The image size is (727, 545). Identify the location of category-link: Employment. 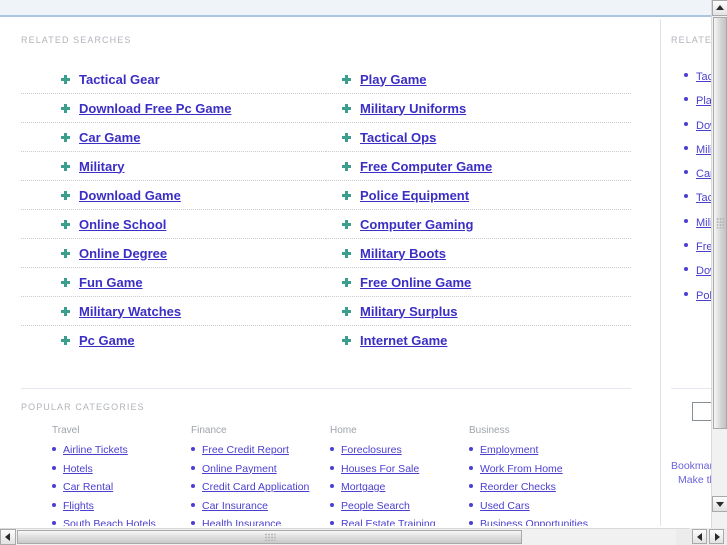
(509, 450).